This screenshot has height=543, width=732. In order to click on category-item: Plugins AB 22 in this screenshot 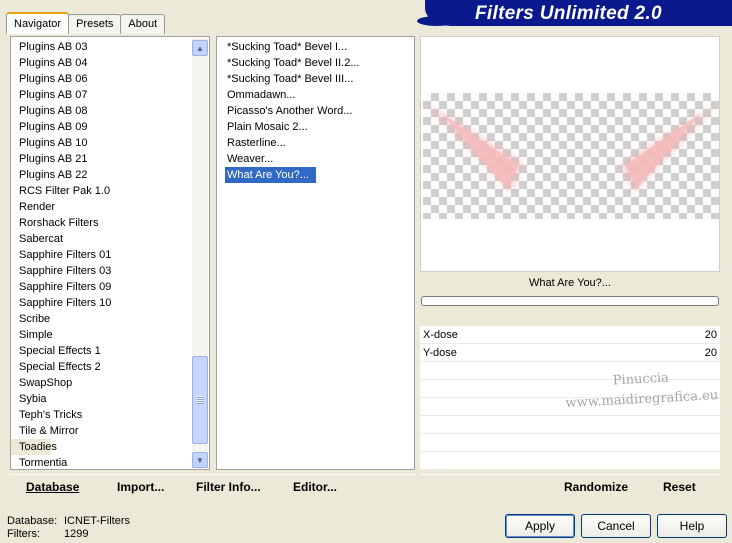, I will do `click(101, 175)`.